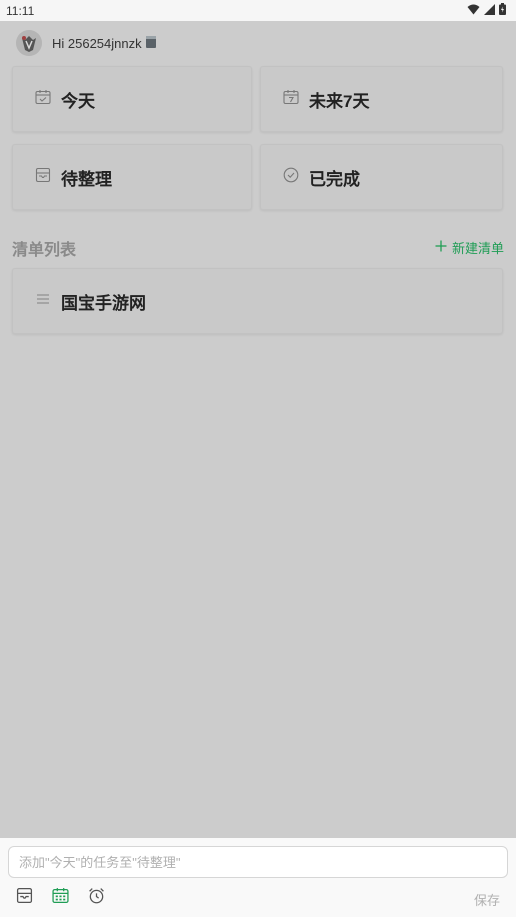 Image resolution: width=516 pixels, height=917 pixels. Describe the element at coordinates (86, 179) in the screenshot. I see `card-inbox-label: 待整理` at that location.